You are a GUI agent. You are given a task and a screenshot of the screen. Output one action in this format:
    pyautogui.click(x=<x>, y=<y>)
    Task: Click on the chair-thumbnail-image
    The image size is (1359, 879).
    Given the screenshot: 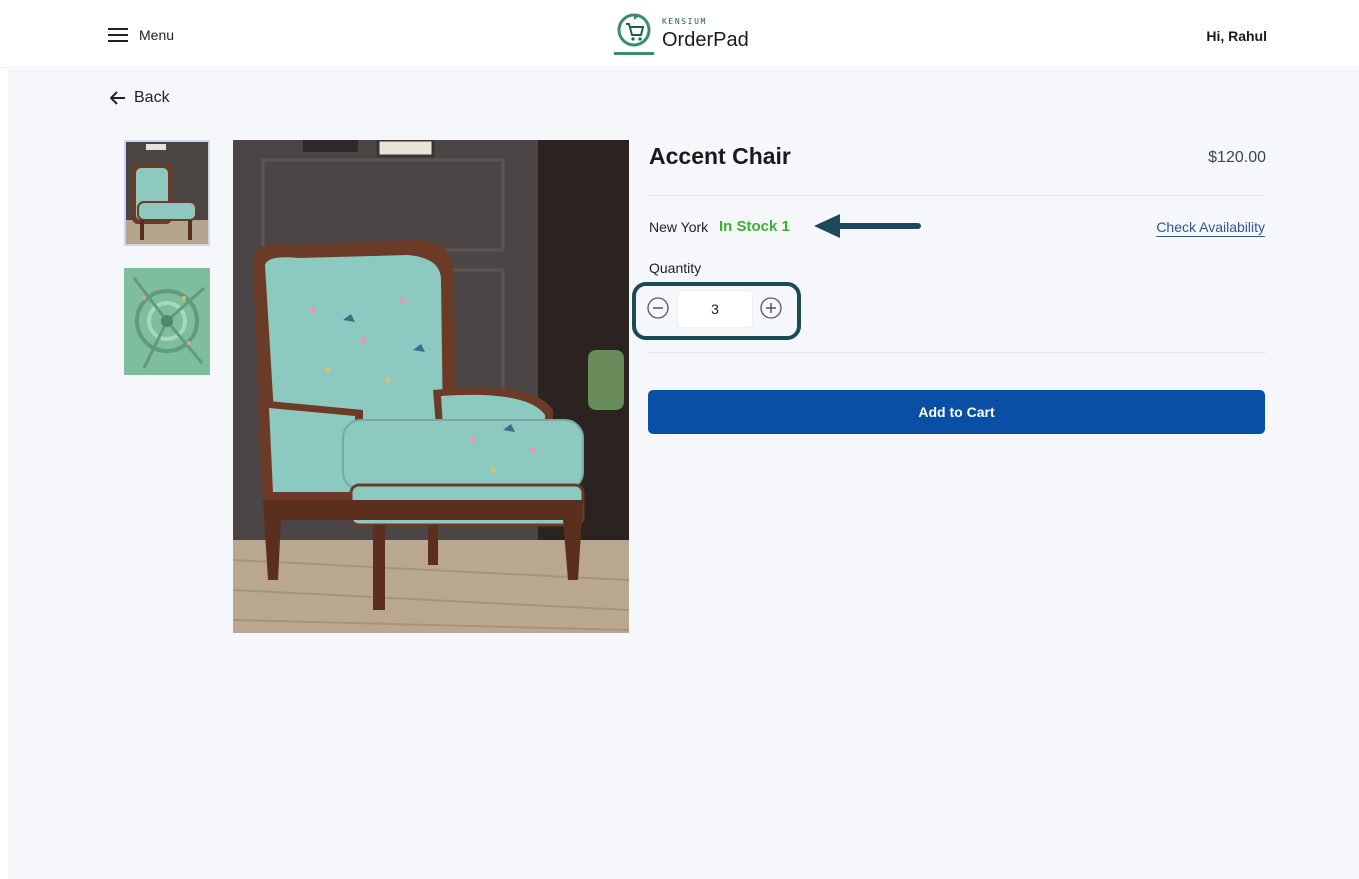 What is the action you would take?
    pyautogui.click(x=167, y=193)
    